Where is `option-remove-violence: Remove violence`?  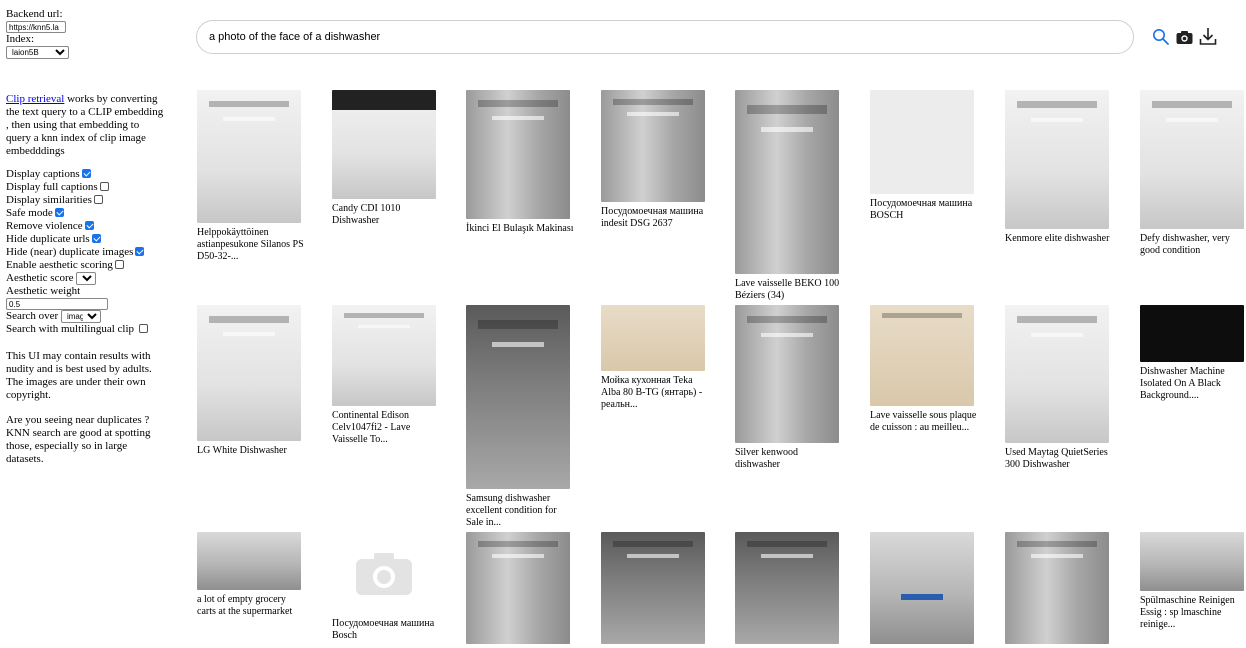 option-remove-violence: Remove violence is located at coordinates (86, 226).